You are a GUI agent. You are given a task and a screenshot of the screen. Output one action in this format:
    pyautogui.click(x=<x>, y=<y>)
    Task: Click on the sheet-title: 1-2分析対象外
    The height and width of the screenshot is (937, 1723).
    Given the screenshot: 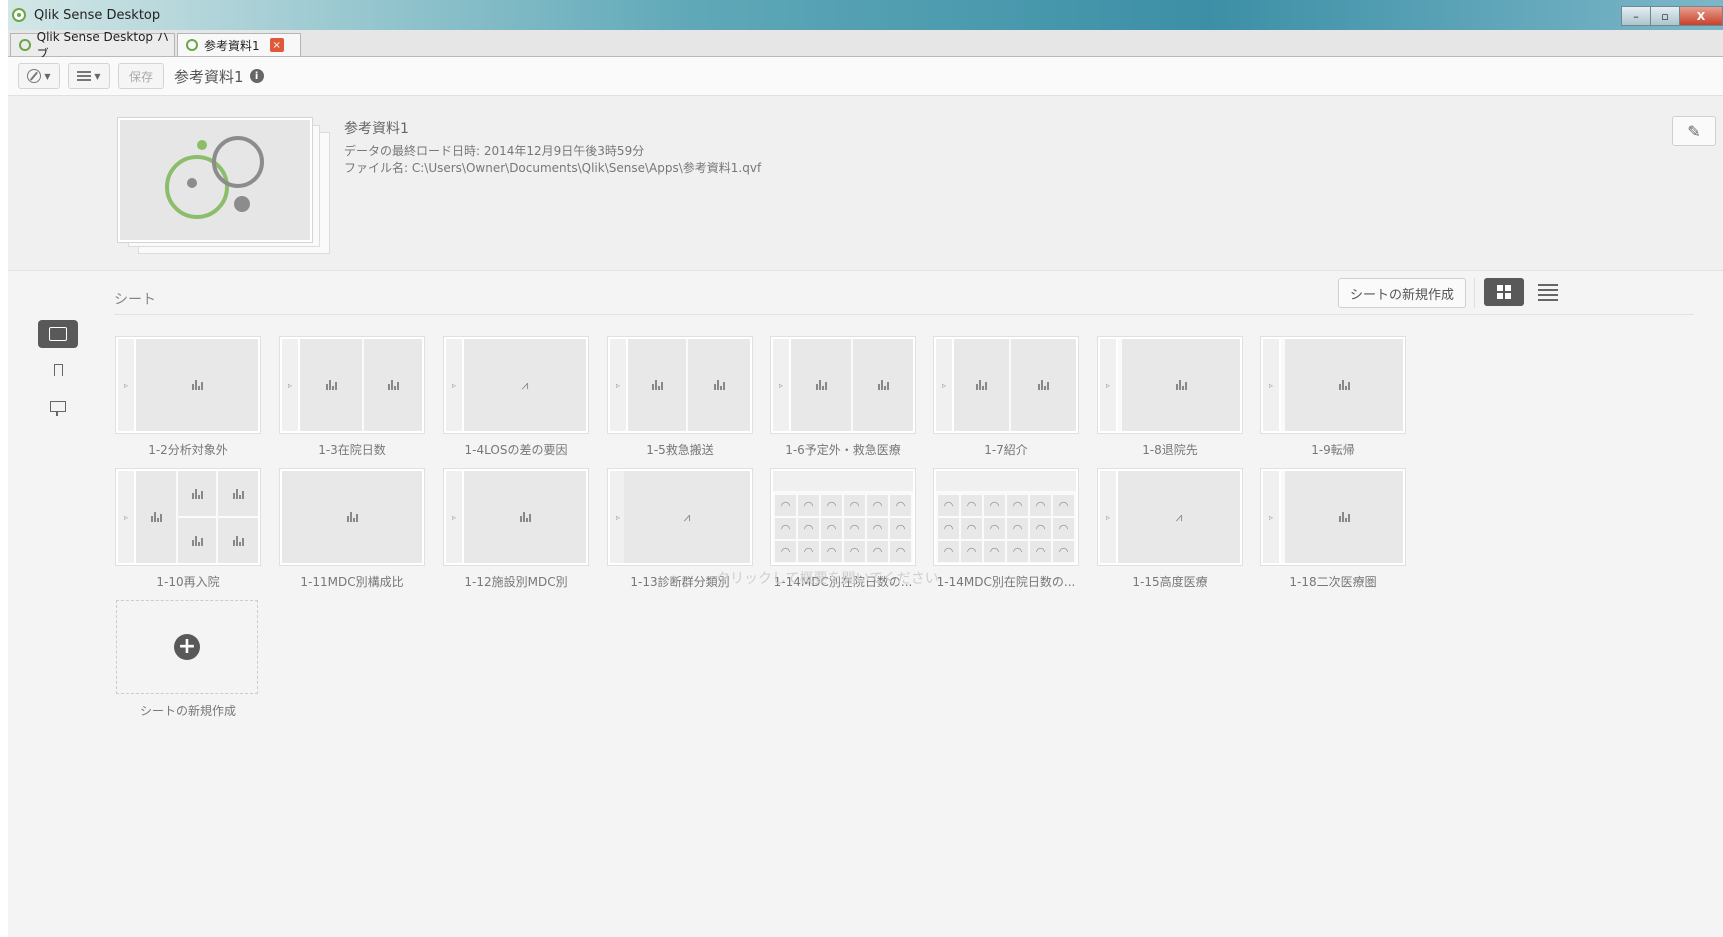 What is the action you would take?
    pyautogui.click(x=188, y=450)
    